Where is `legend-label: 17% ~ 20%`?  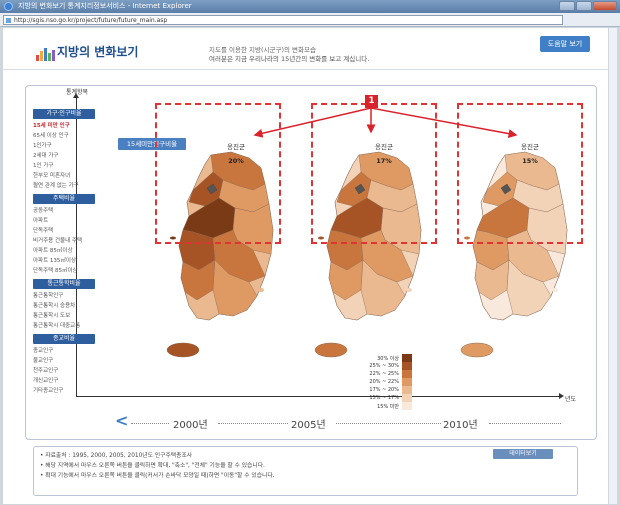 legend-label: 17% ~ 20% is located at coordinates (384, 390).